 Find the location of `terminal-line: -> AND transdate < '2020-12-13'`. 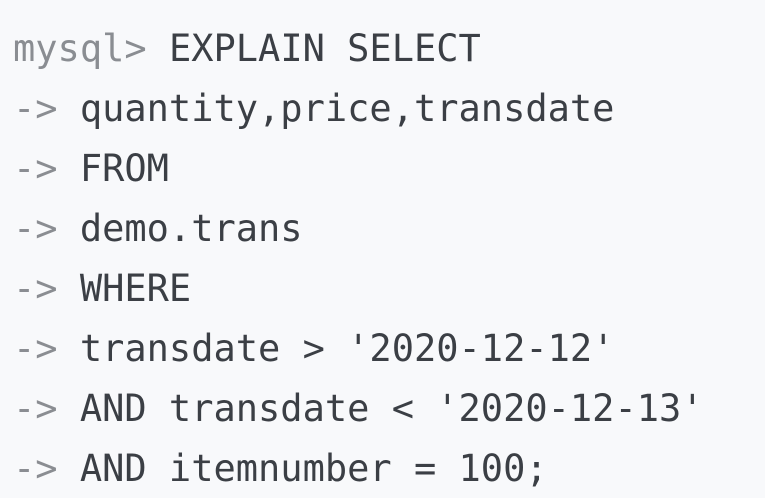

terminal-line: -> AND transdate < '2020-12-13' is located at coordinates (389, 416).